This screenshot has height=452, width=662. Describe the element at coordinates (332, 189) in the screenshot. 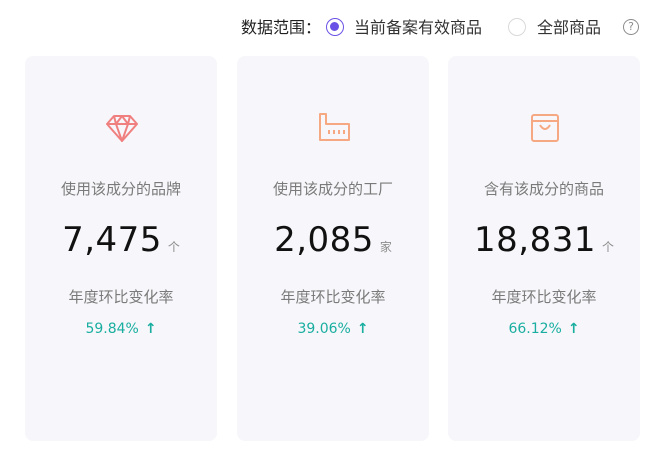

I see `factory-count-label: 使用该成分的工厂` at that location.